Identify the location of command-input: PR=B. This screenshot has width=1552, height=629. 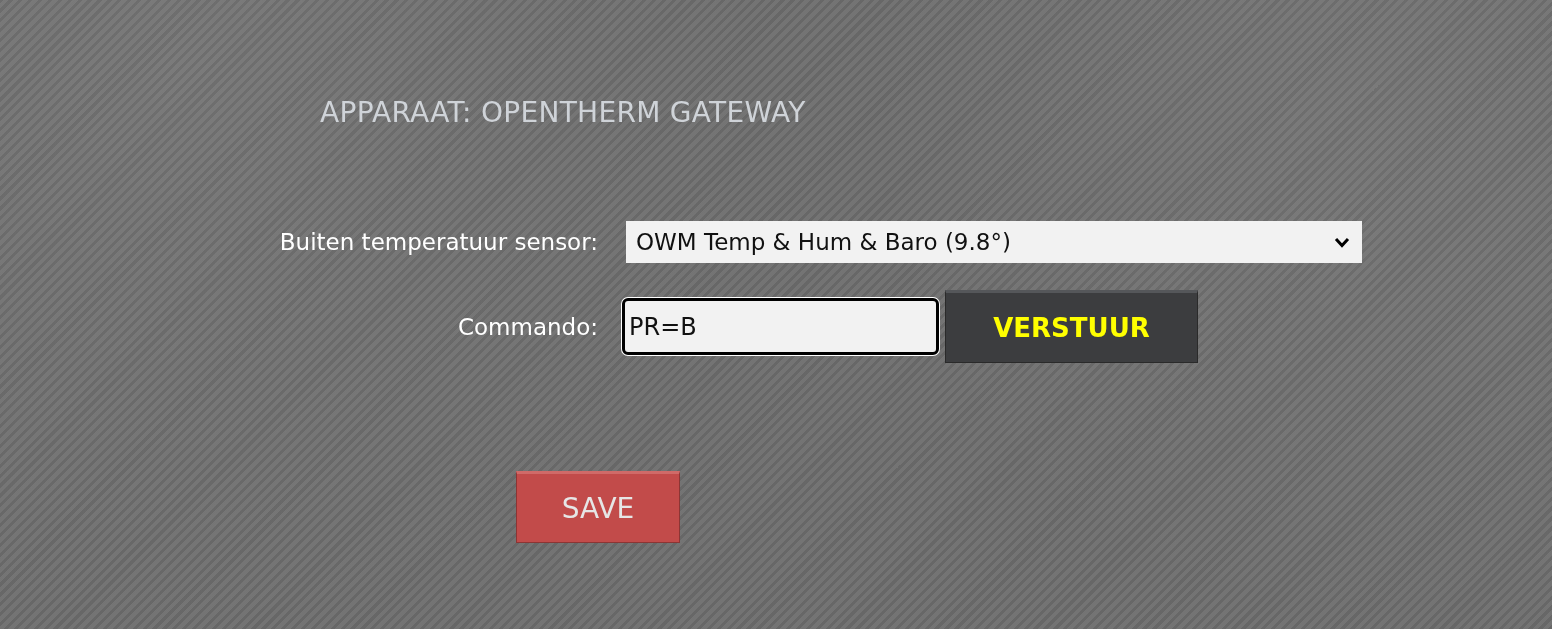
(780, 326).